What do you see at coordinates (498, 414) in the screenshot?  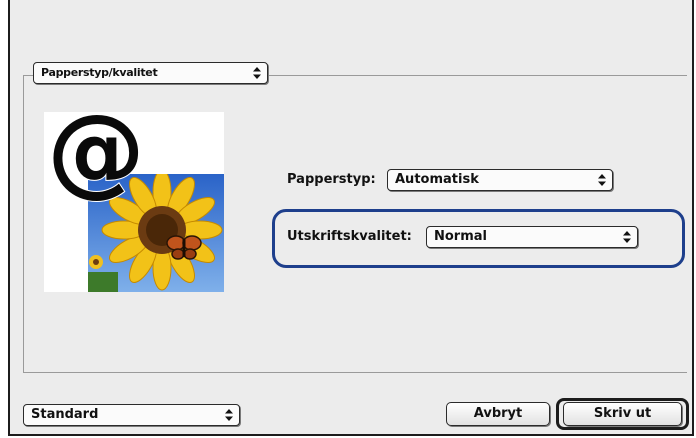 I see `cancel-button: Avbryt` at bounding box center [498, 414].